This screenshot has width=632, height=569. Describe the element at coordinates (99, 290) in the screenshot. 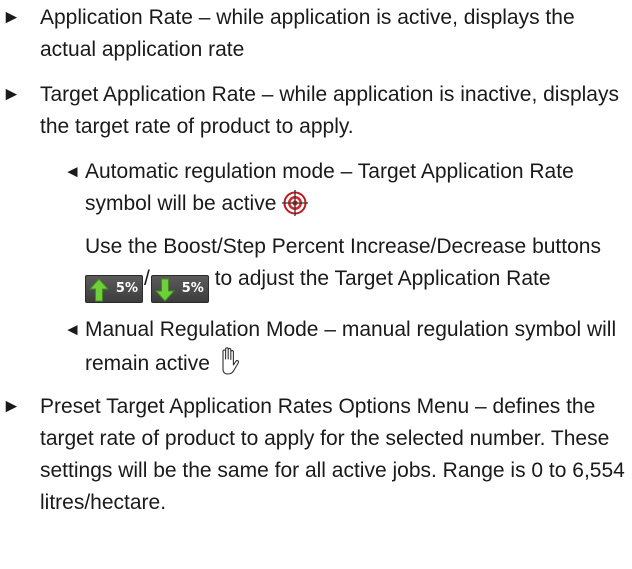

I see `arrow-up-icon` at that location.